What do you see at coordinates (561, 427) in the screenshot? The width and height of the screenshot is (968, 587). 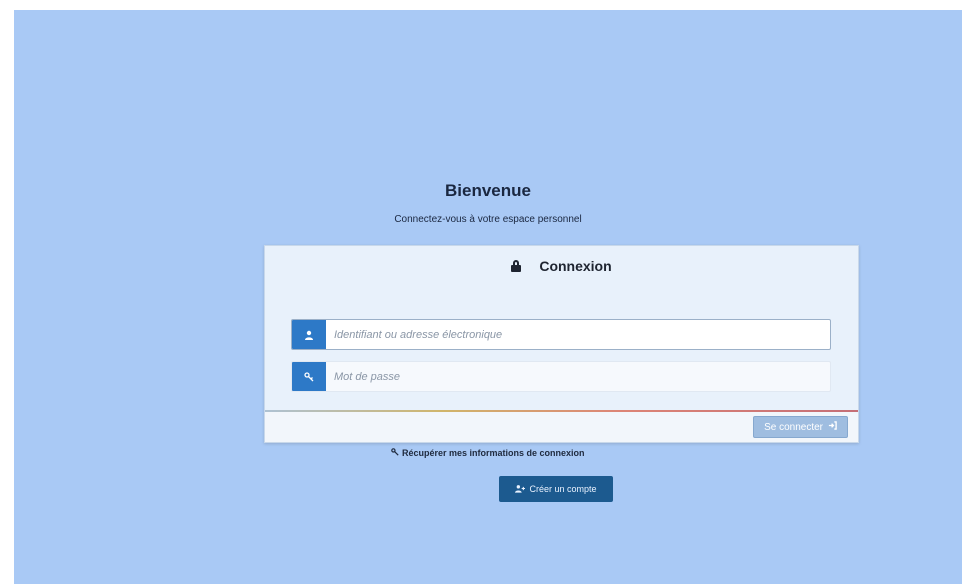 I see `panel-footer: Se connecter` at bounding box center [561, 427].